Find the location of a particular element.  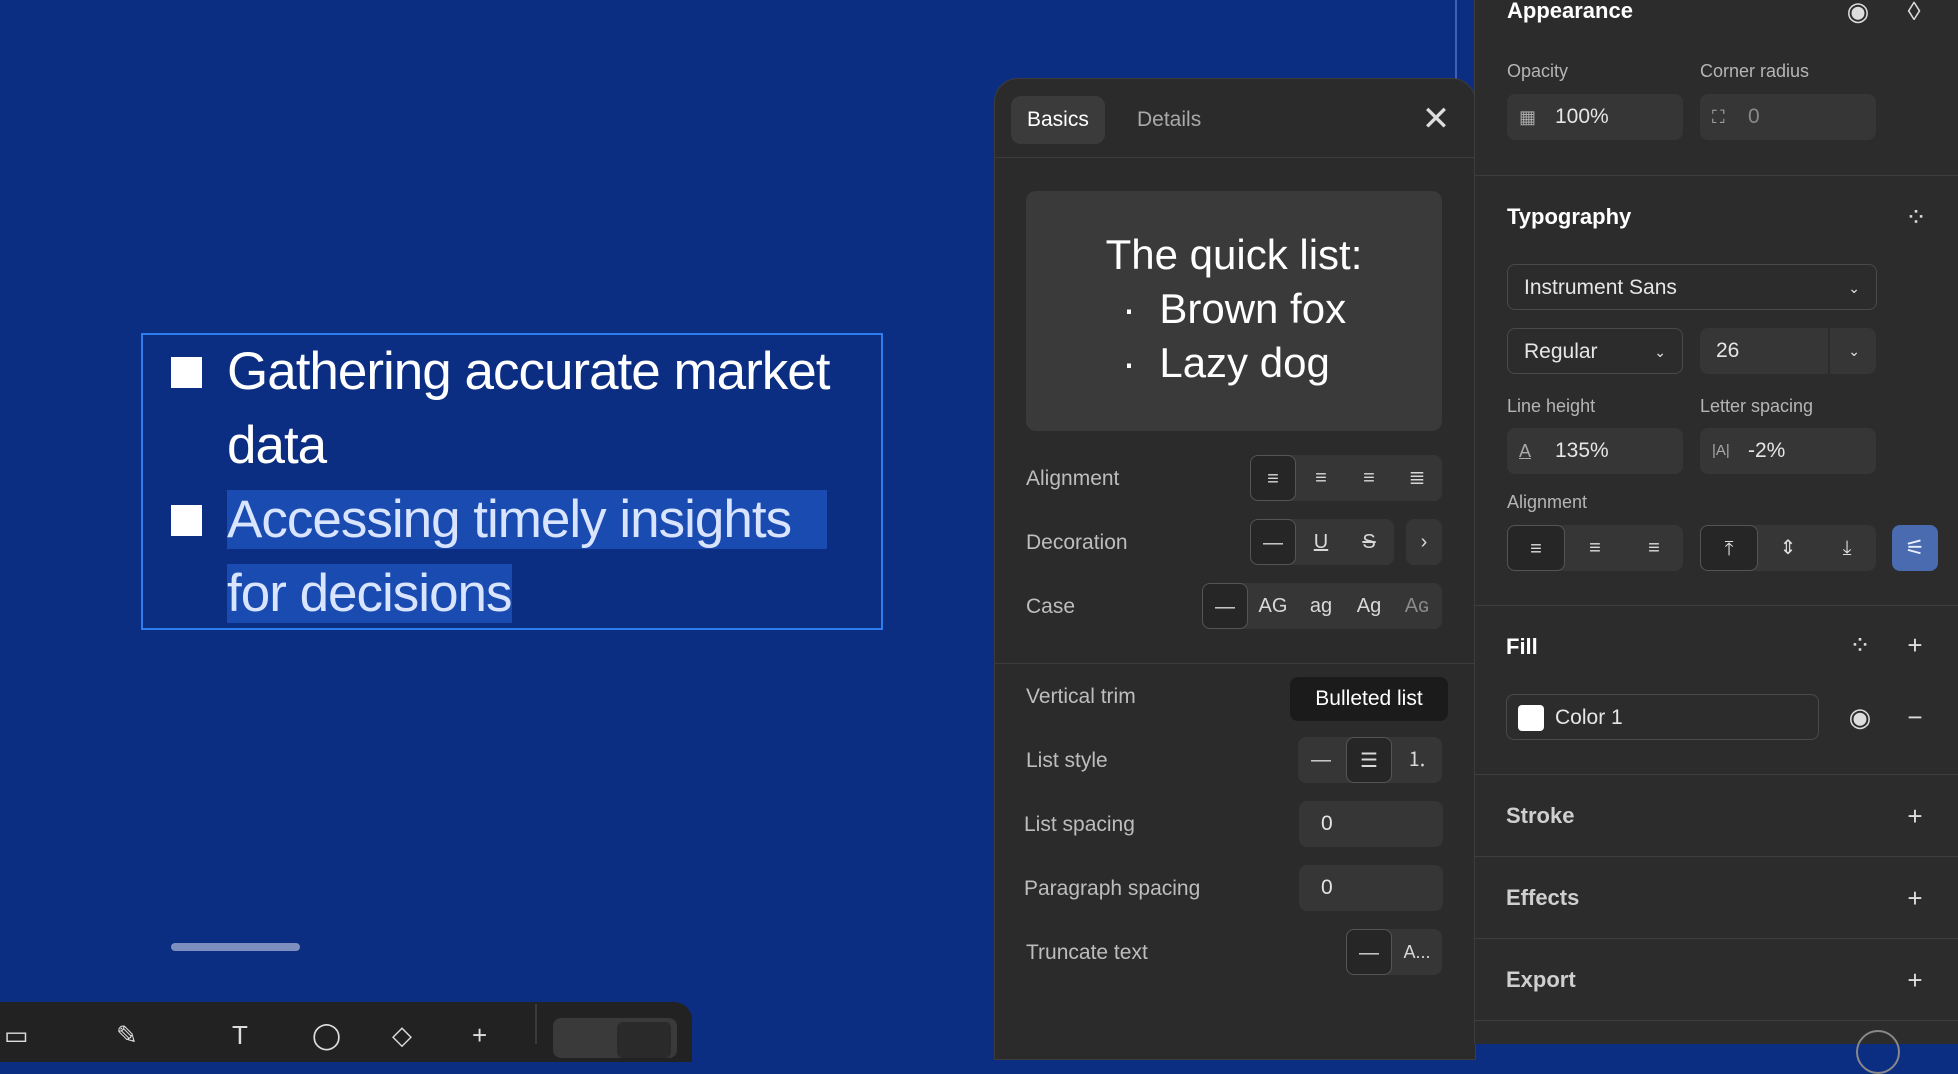

drop-icon: ◊ is located at coordinates (1914, 14).